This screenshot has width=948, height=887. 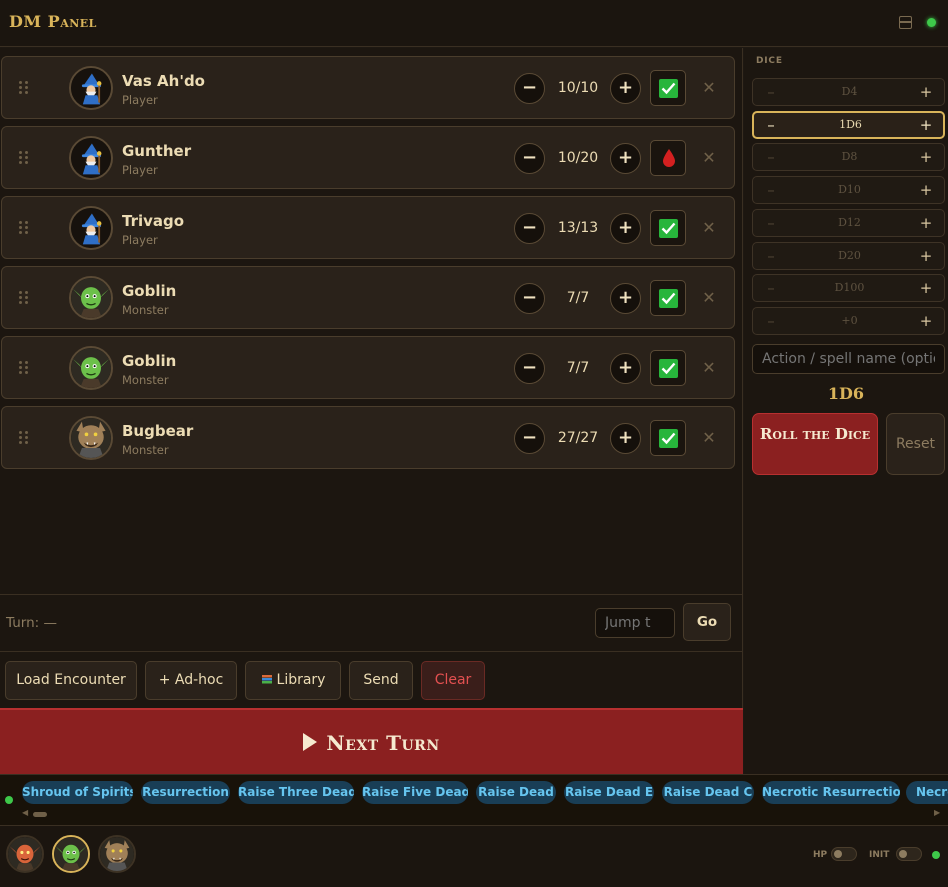 What do you see at coordinates (415, 792) in the screenshot?
I see `spell-chip: Raise Five Dead` at bounding box center [415, 792].